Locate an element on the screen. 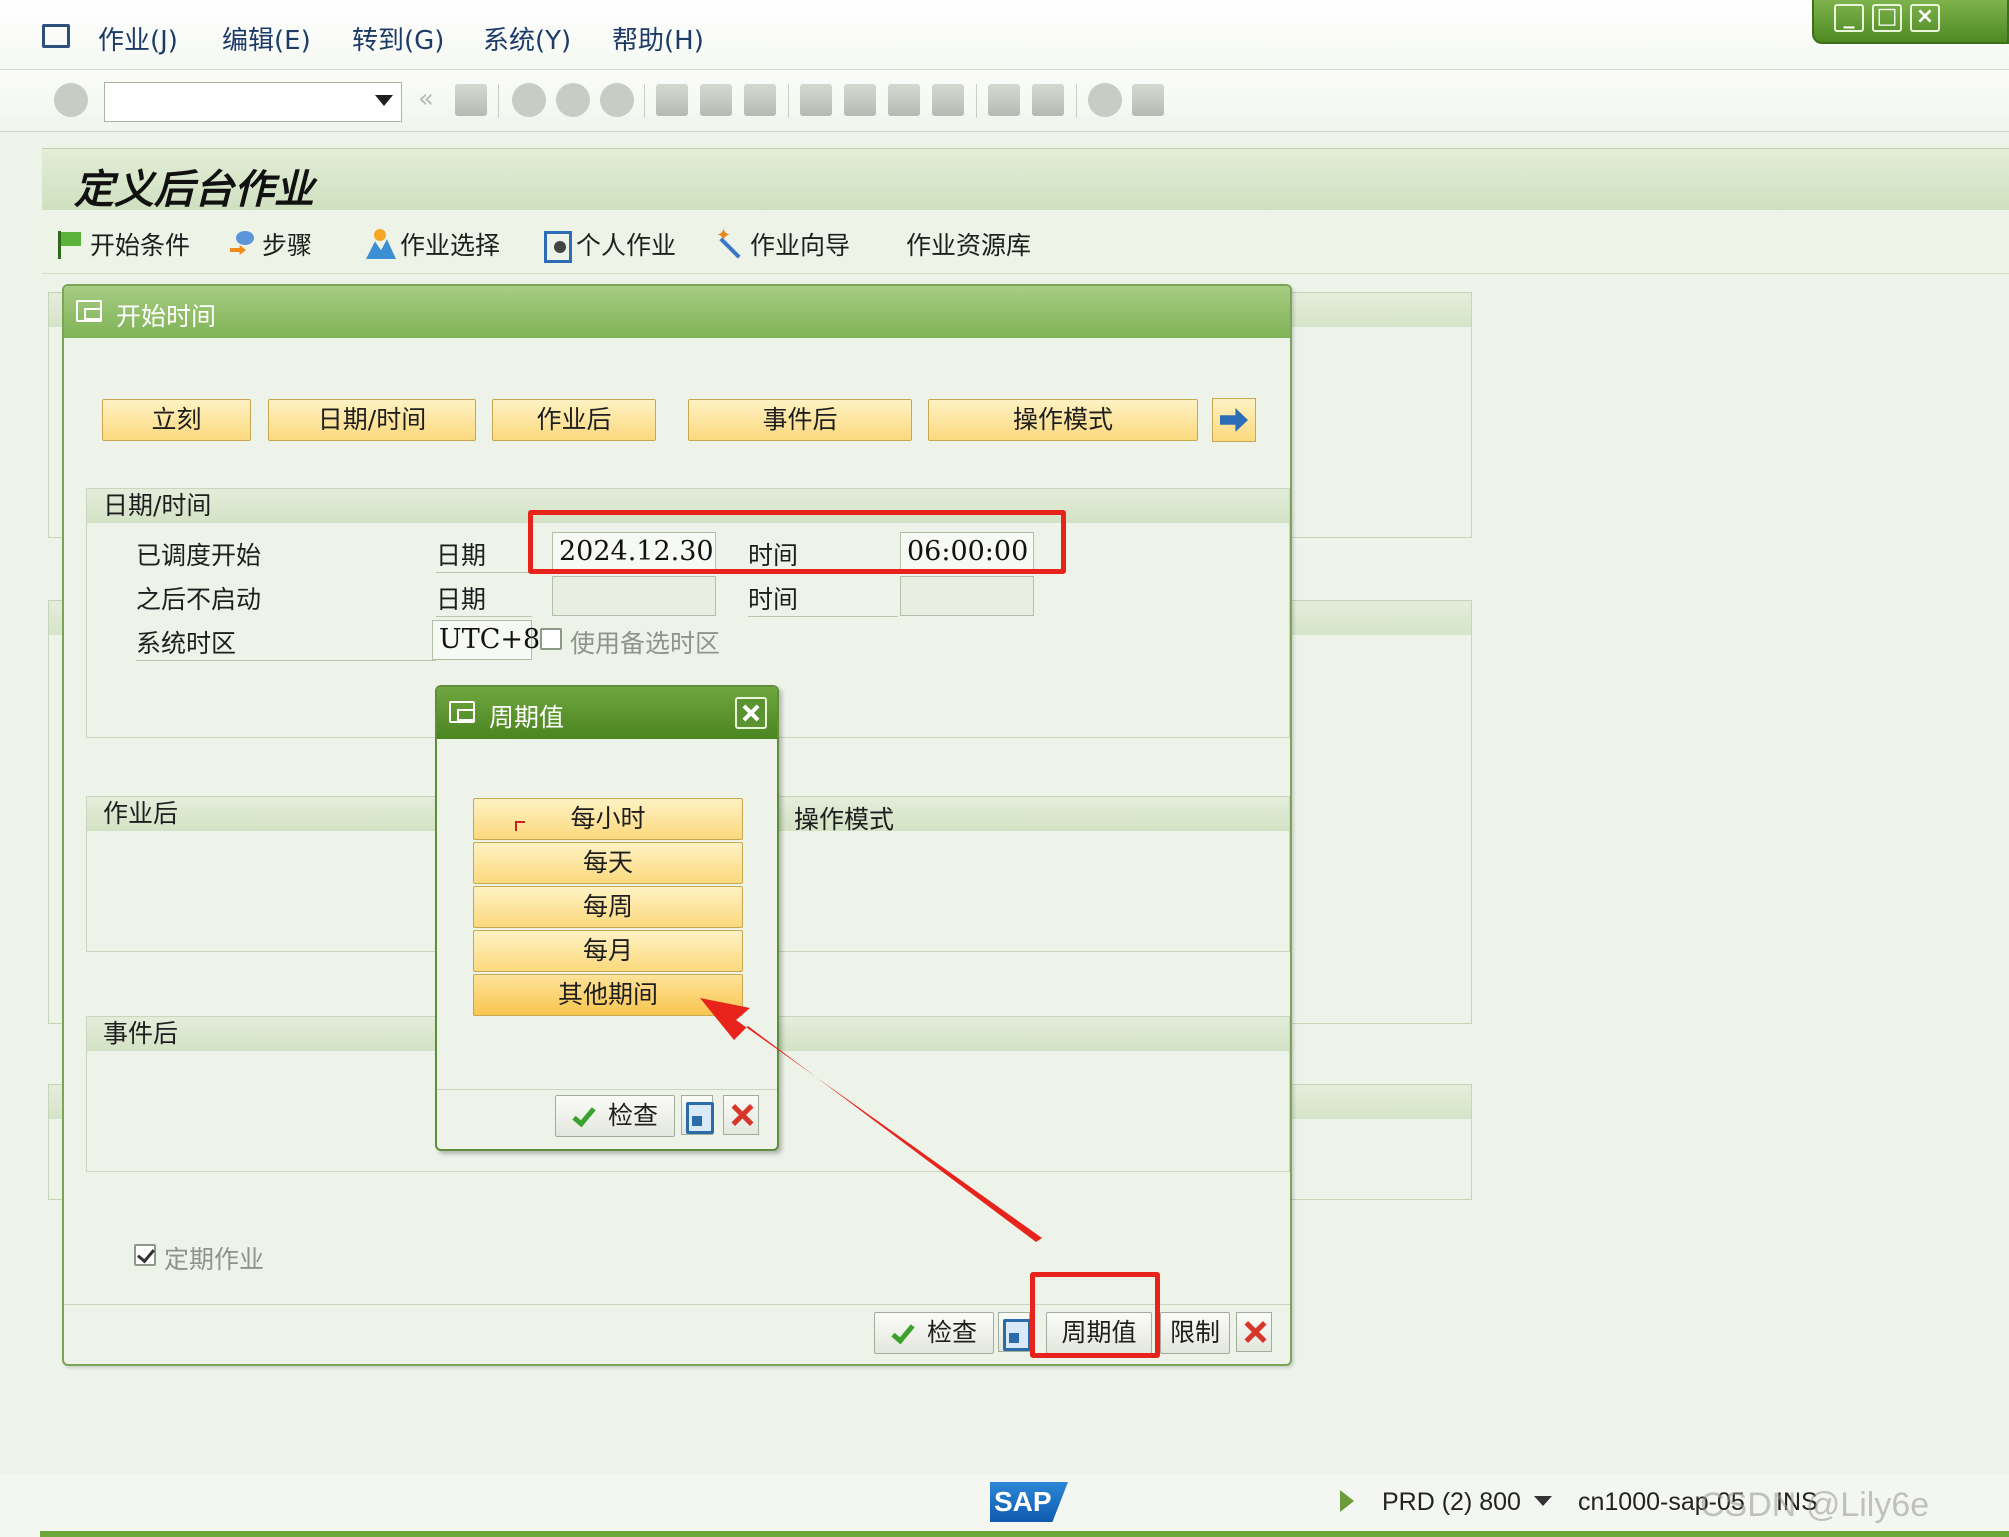 Image resolution: width=2009 pixels, height=1537 pixels. play-icon is located at coordinates (1347, 1501).